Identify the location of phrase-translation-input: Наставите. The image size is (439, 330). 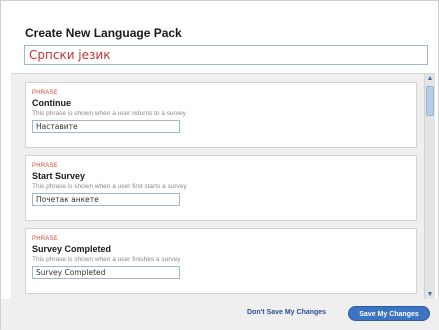
(106, 126).